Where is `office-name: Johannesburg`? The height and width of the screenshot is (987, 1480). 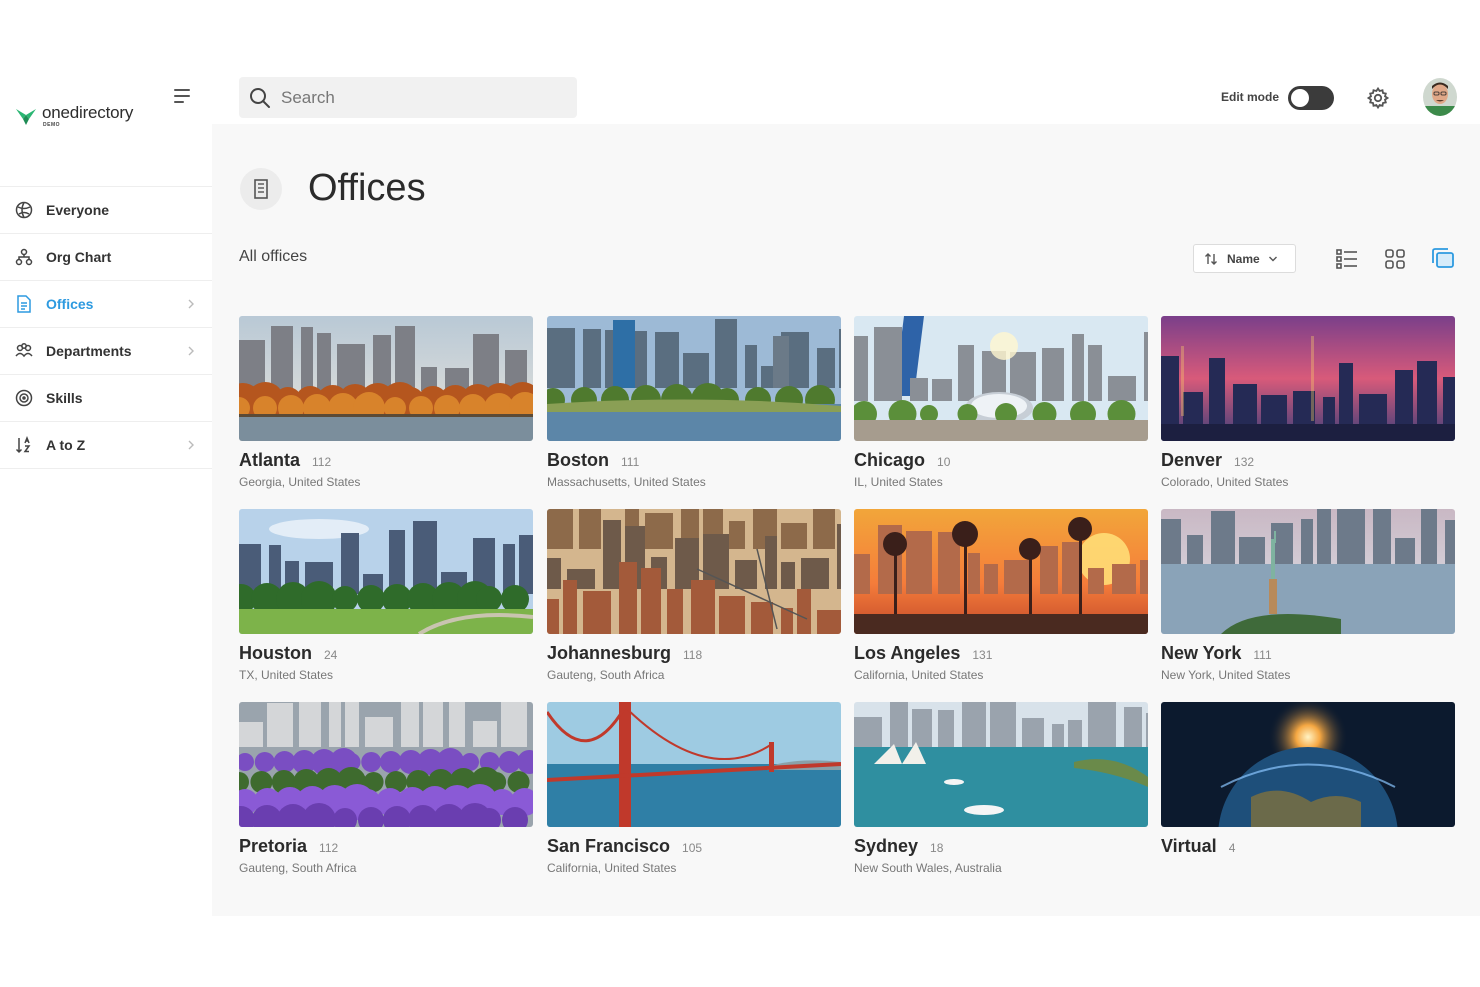
office-name: Johannesburg is located at coordinates (609, 653).